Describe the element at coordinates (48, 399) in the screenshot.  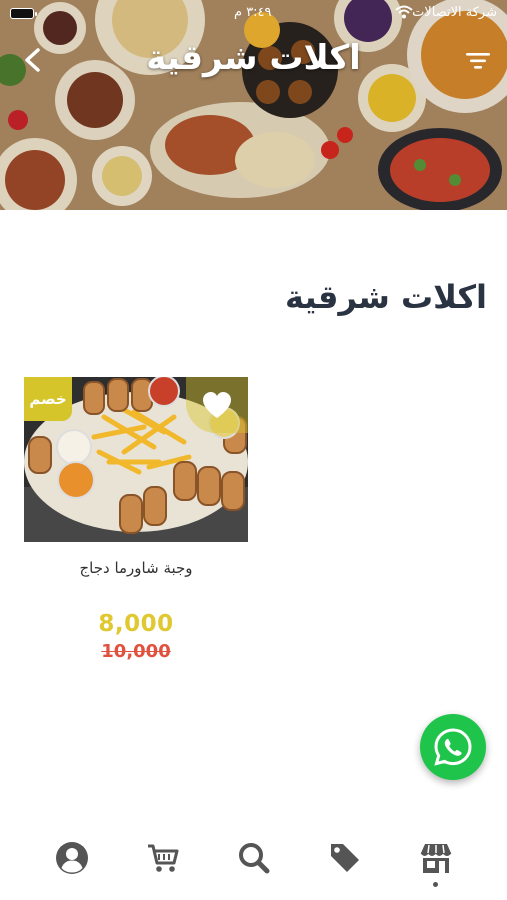
I see `discount-badge: خصم` at that location.